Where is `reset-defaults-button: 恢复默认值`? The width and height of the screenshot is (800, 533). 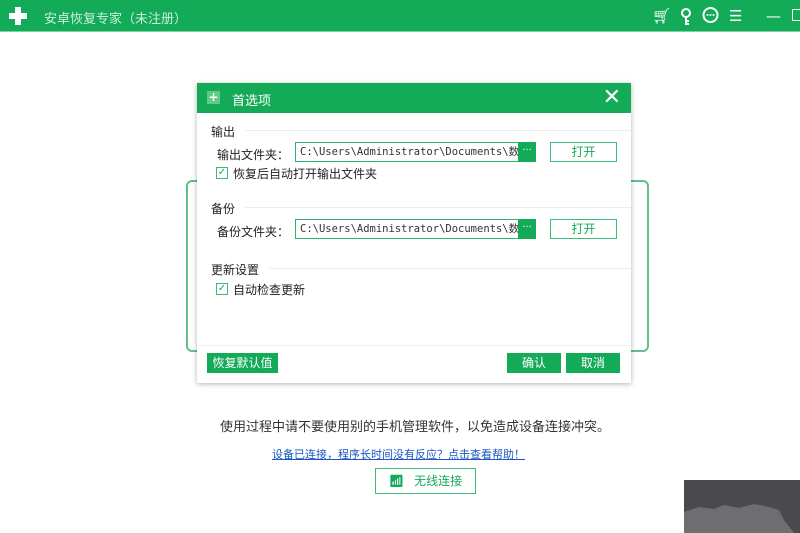 reset-defaults-button: 恢复默认值 is located at coordinates (242, 363).